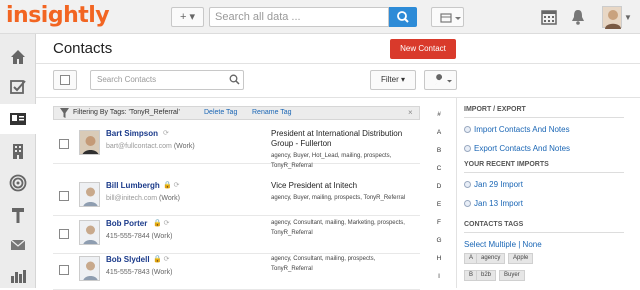 The height and width of the screenshot is (290, 640). I want to click on recent-import-label: Jan 13 Import, so click(498, 203).